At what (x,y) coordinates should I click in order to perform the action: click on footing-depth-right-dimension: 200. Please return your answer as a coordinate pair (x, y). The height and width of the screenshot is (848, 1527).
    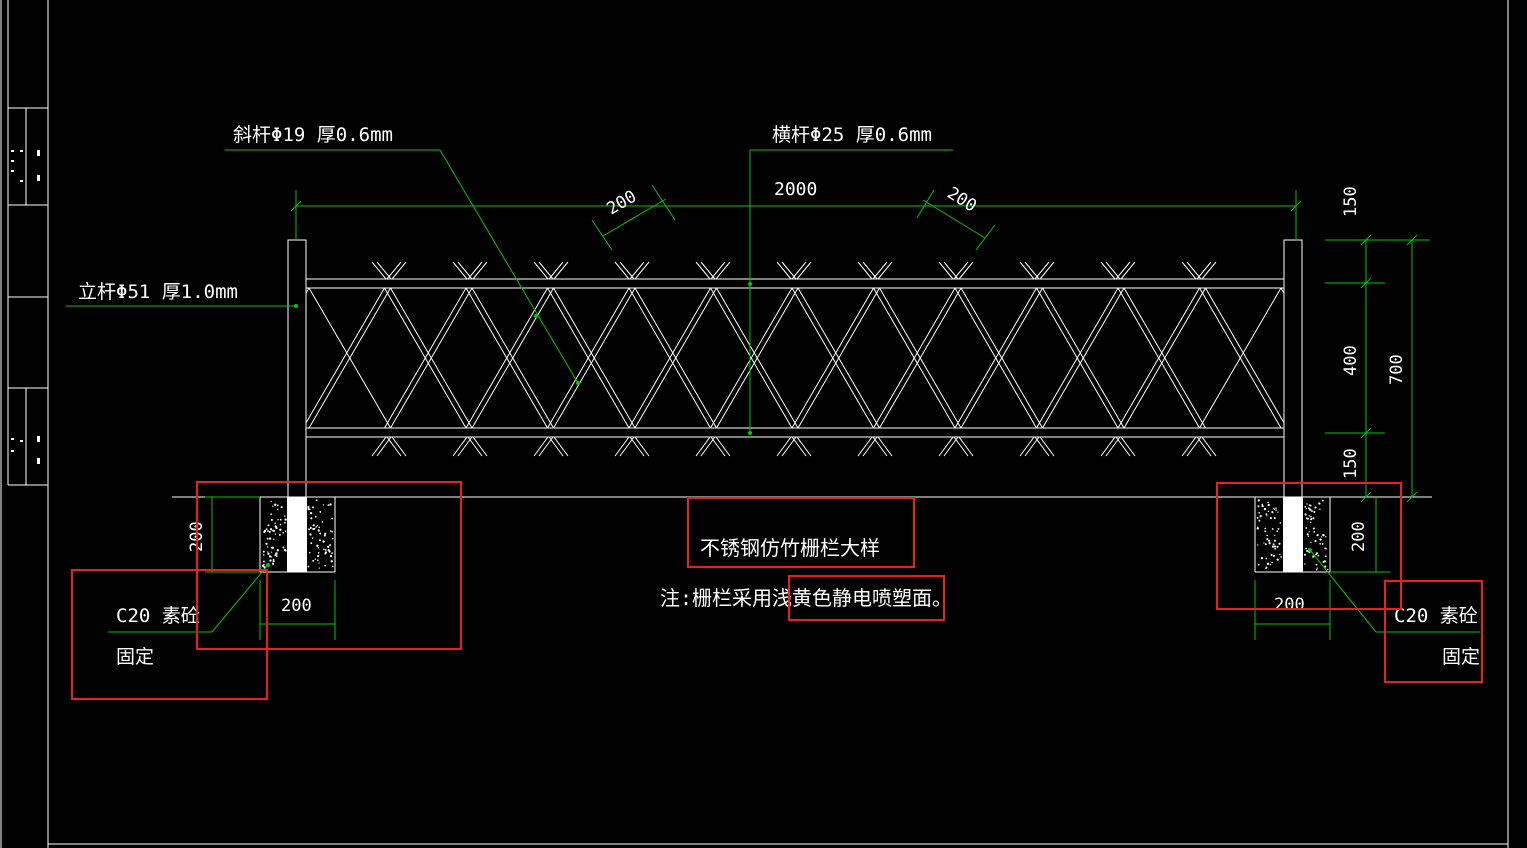
    Looking at the image, I should click on (1359, 536).